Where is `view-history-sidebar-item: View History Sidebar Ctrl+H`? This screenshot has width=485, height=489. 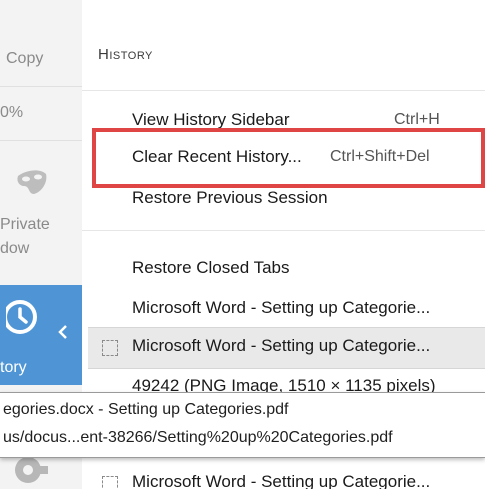
view-history-sidebar-item: View History Sidebar Ctrl+H is located at coordinates (283, 121).